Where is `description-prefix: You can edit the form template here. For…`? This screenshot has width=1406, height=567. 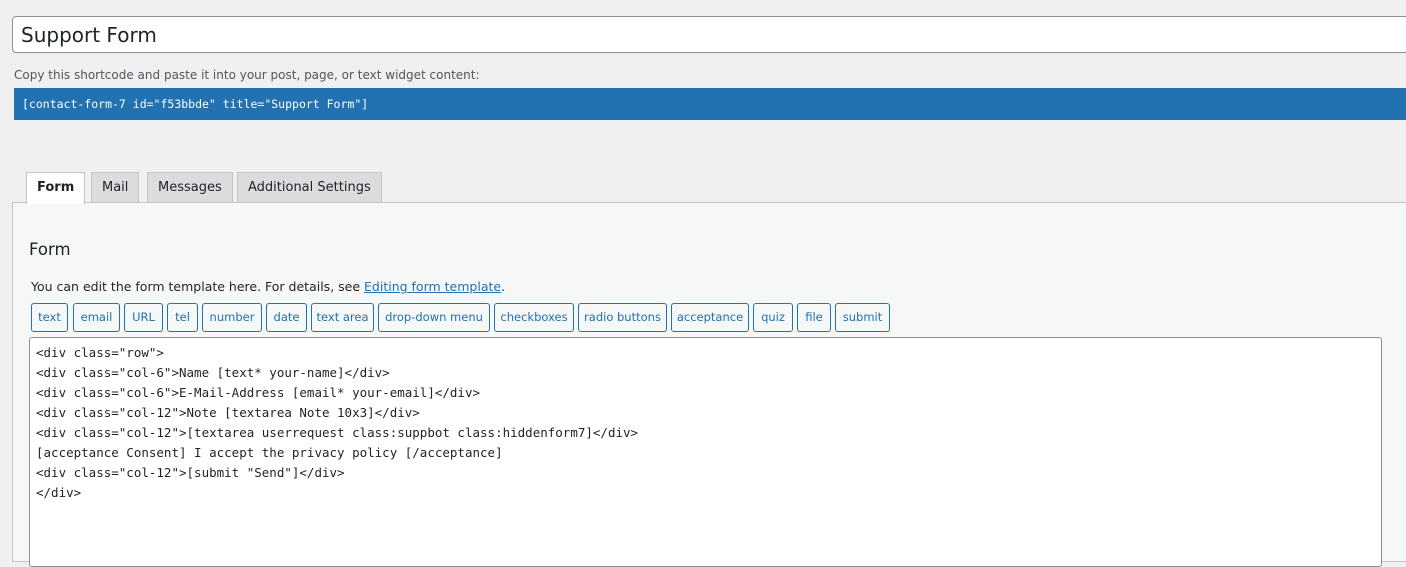 description-prefix: You can edit the form template here. For… is located at coordinates (198, 286).